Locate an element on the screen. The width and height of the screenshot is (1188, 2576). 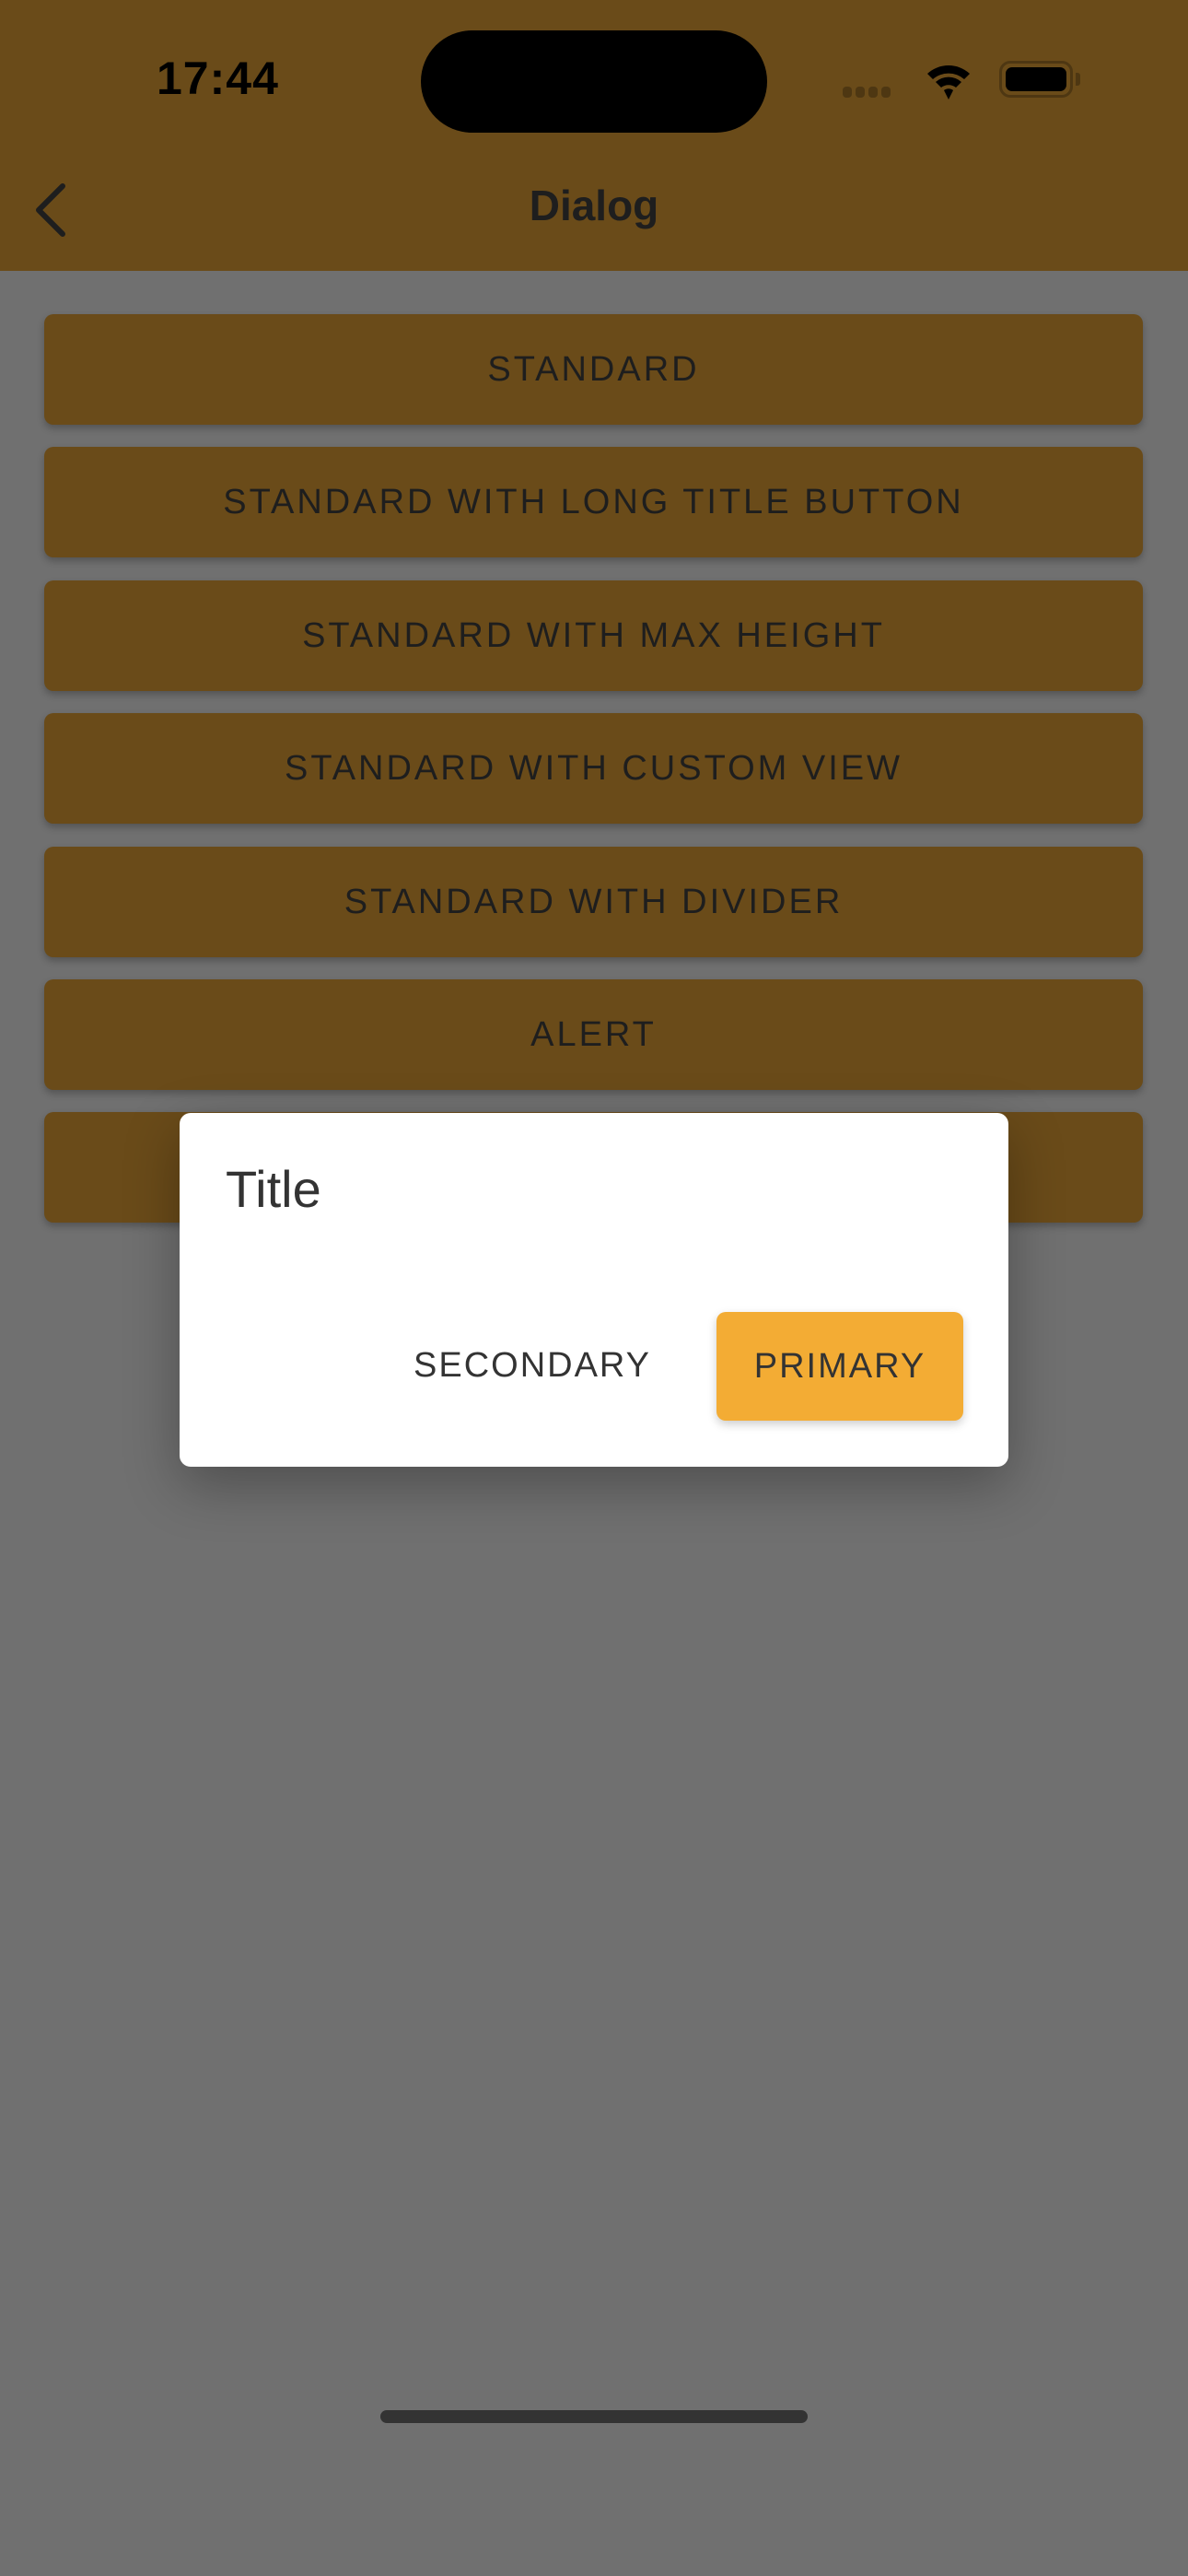
nav-bar: 17:44 Dialog is located at coordinates (594, 135).